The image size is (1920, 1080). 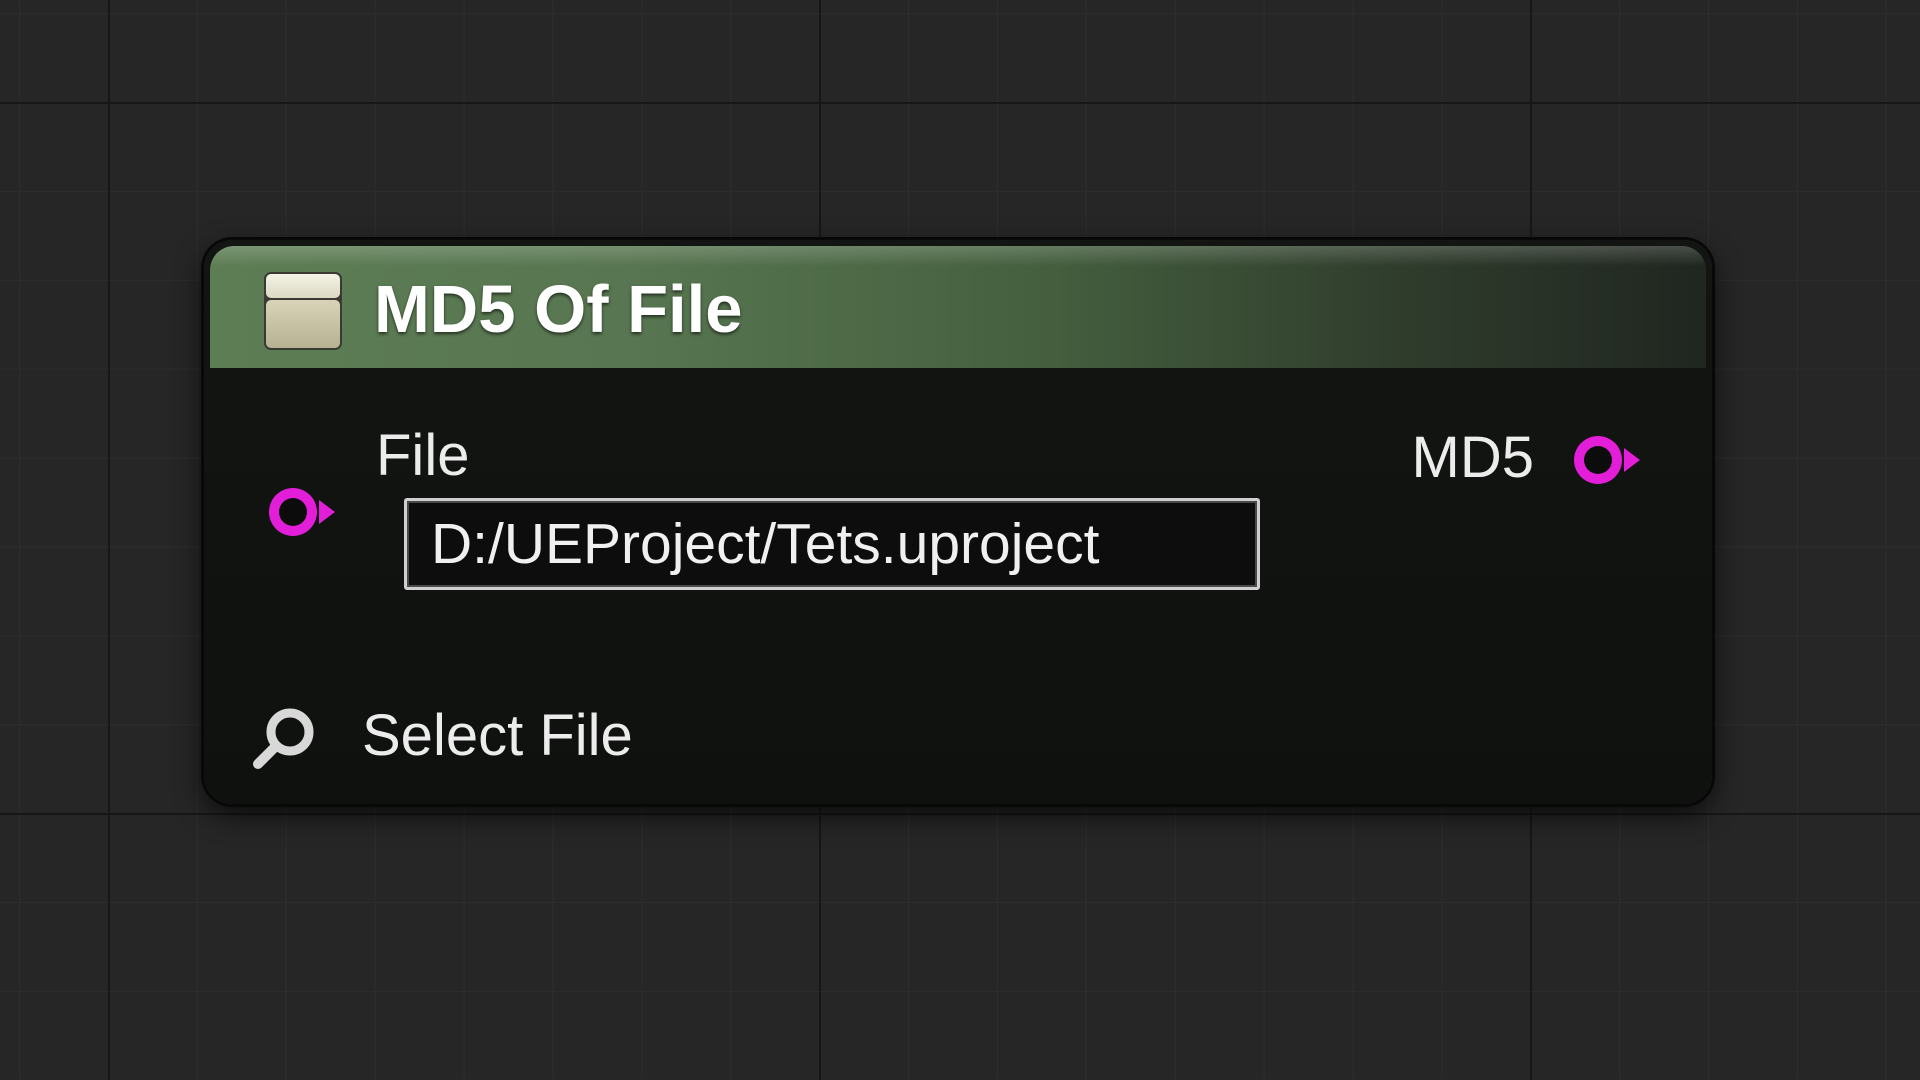 I want to click on file-path-input: D:/UEProject/Tets.uproject, so click(x=832, y=544).